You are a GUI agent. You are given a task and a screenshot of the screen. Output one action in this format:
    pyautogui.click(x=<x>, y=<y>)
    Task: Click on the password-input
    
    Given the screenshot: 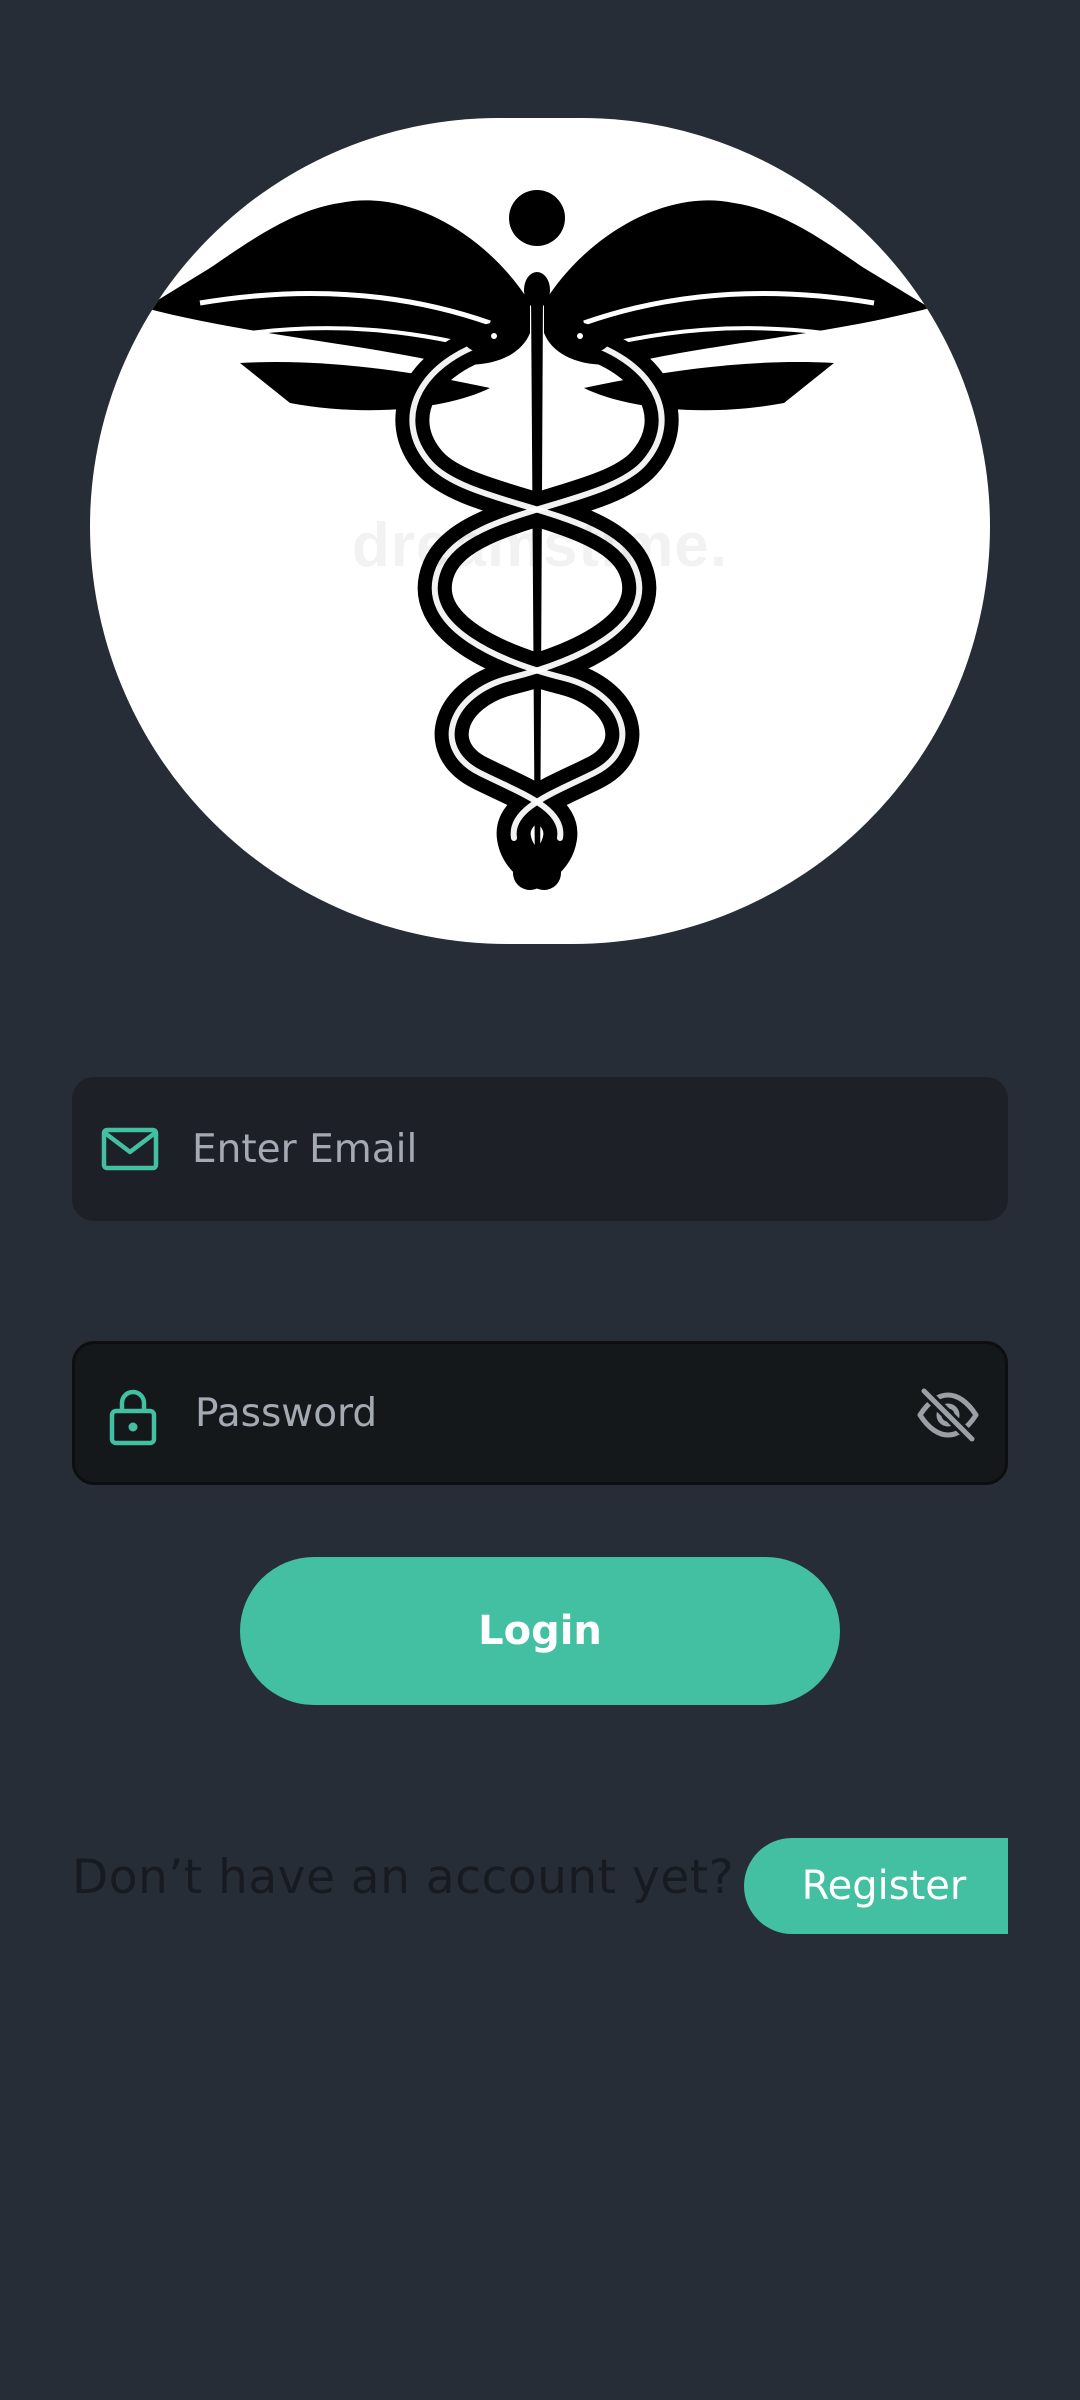 What is the action you would take?
    pyautogui.click(x=540, y=1413)
    